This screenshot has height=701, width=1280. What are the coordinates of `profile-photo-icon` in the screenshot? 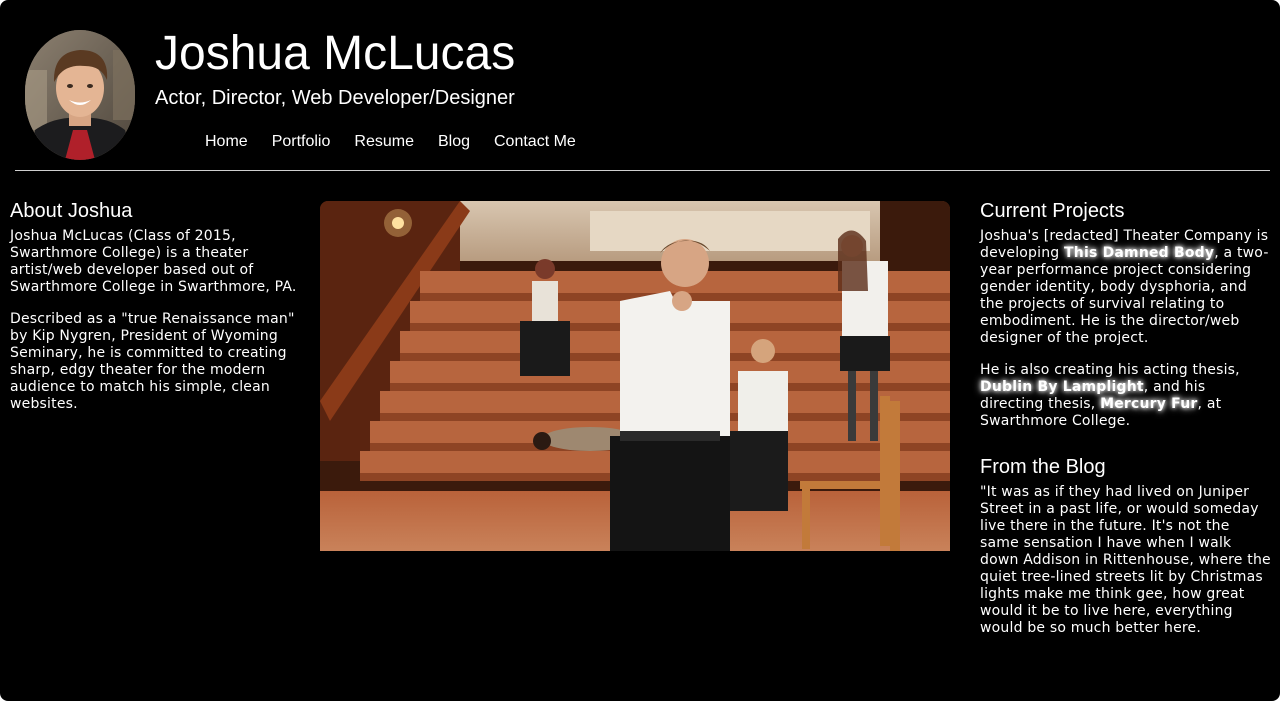 It's located at (80, 95).